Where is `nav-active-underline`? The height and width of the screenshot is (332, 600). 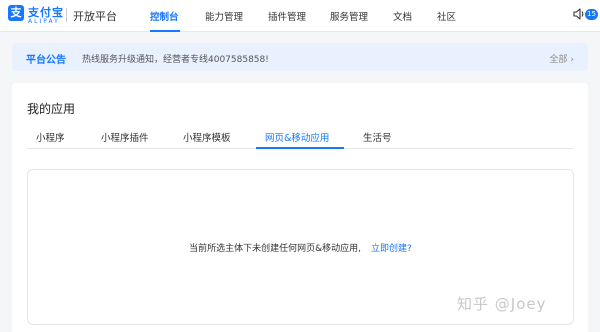
nav-active-underline is located at coordinates (165, 31).